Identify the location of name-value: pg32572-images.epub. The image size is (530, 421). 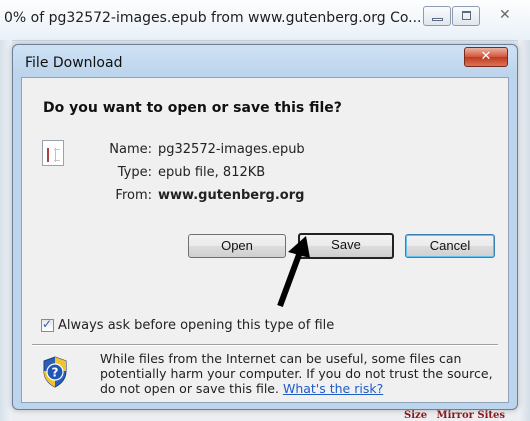
(231, 149).